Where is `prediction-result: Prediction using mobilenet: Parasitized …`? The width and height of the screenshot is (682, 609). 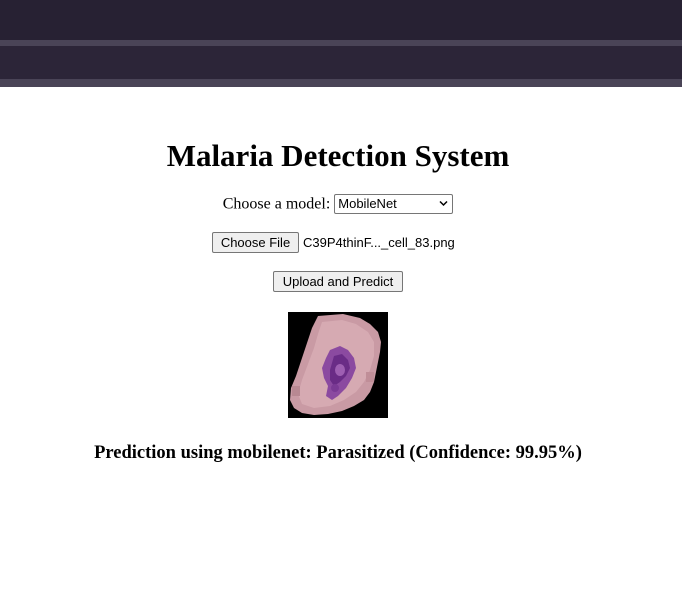 prediction-result: Prediction using mobilenet: Parasitized … is located at coordinates (338, 453).